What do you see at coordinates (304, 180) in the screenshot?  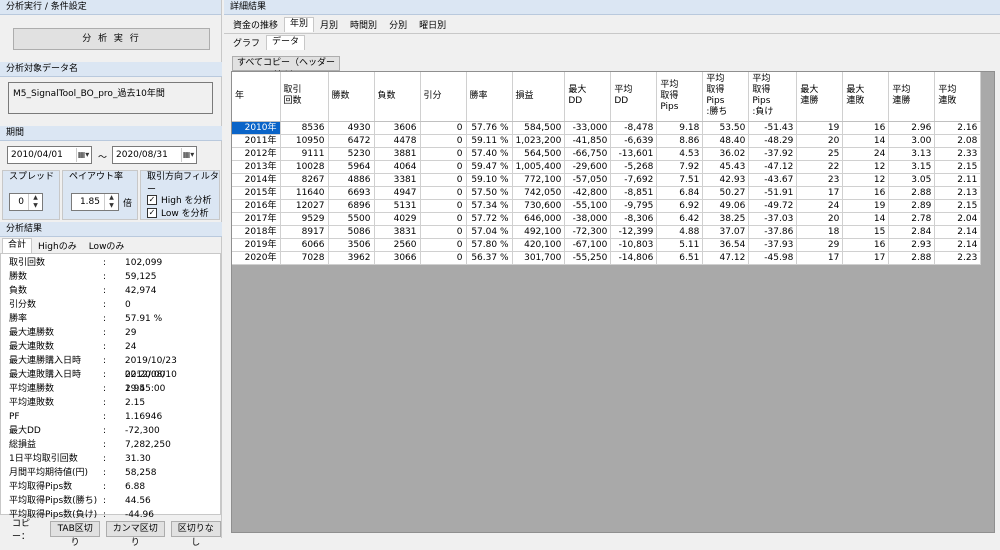 I see `table-cell: 8267` at bounding box center [304, 180].